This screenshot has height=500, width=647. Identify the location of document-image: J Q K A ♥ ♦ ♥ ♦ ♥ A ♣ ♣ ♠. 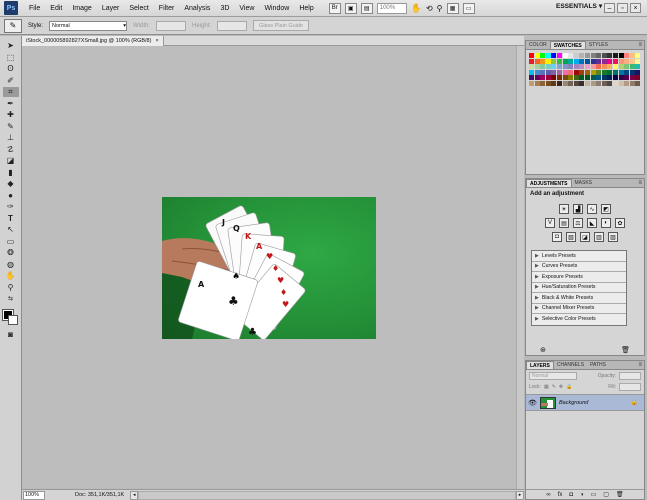
(269, 268).